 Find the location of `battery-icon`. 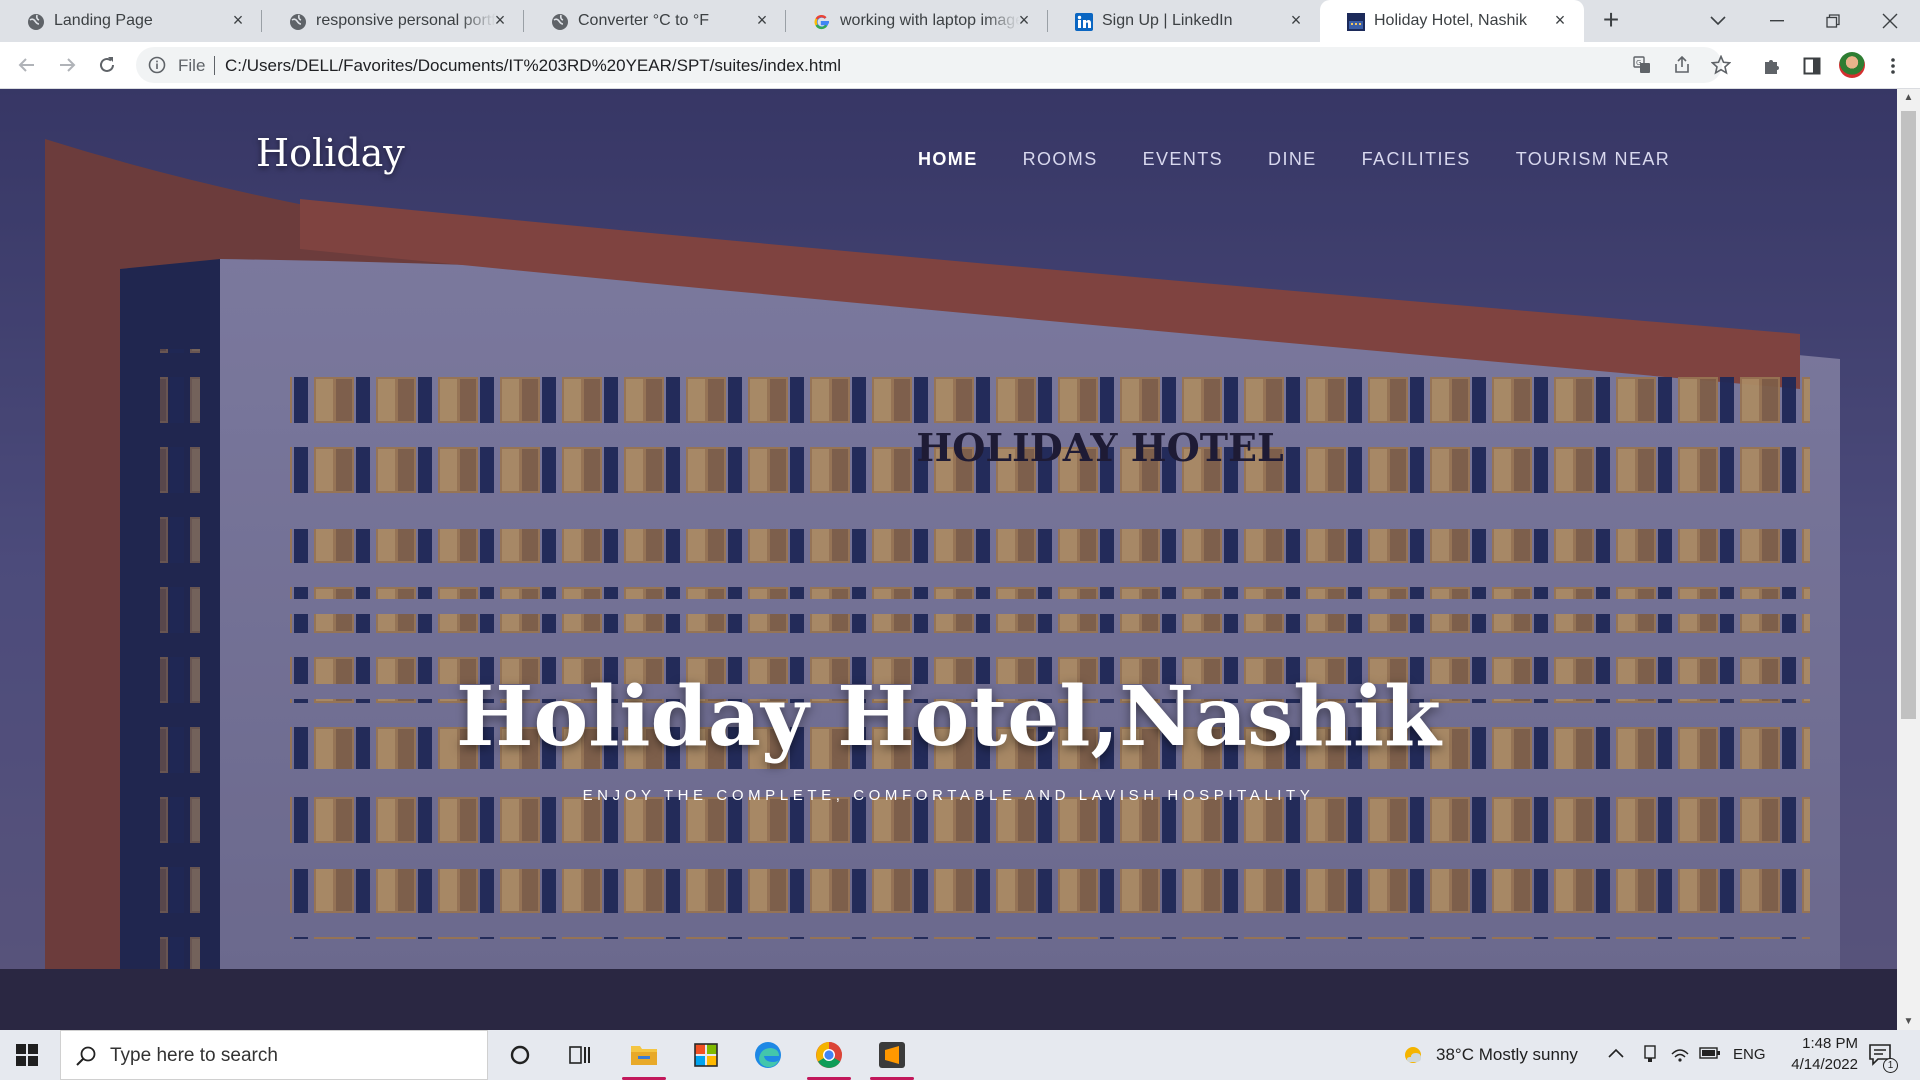

battery-icon is located at coordinates (1710, 1055).